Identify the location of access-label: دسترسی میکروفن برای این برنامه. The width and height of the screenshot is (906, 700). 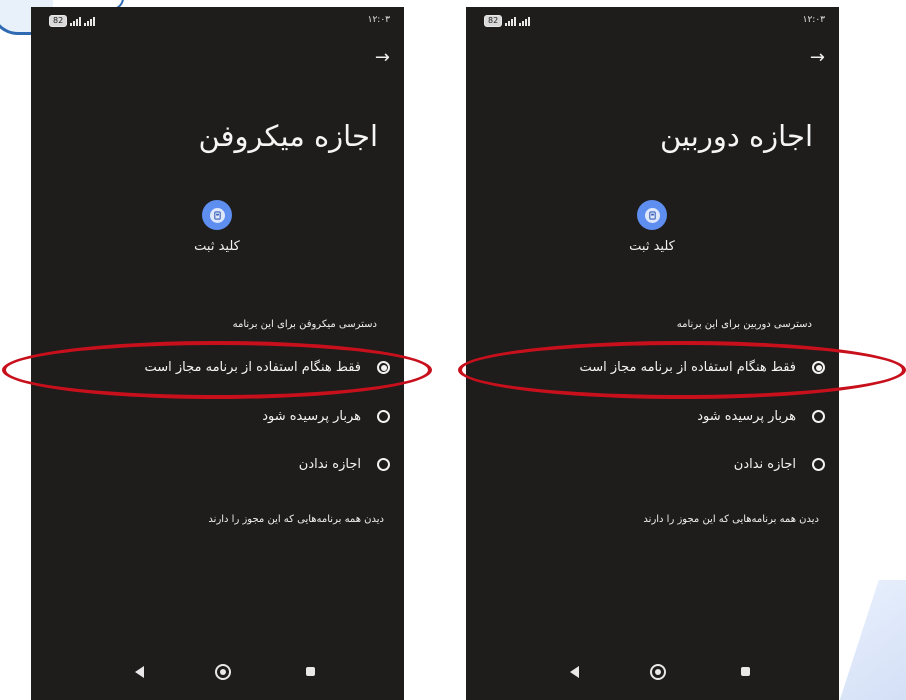
(304, 324).